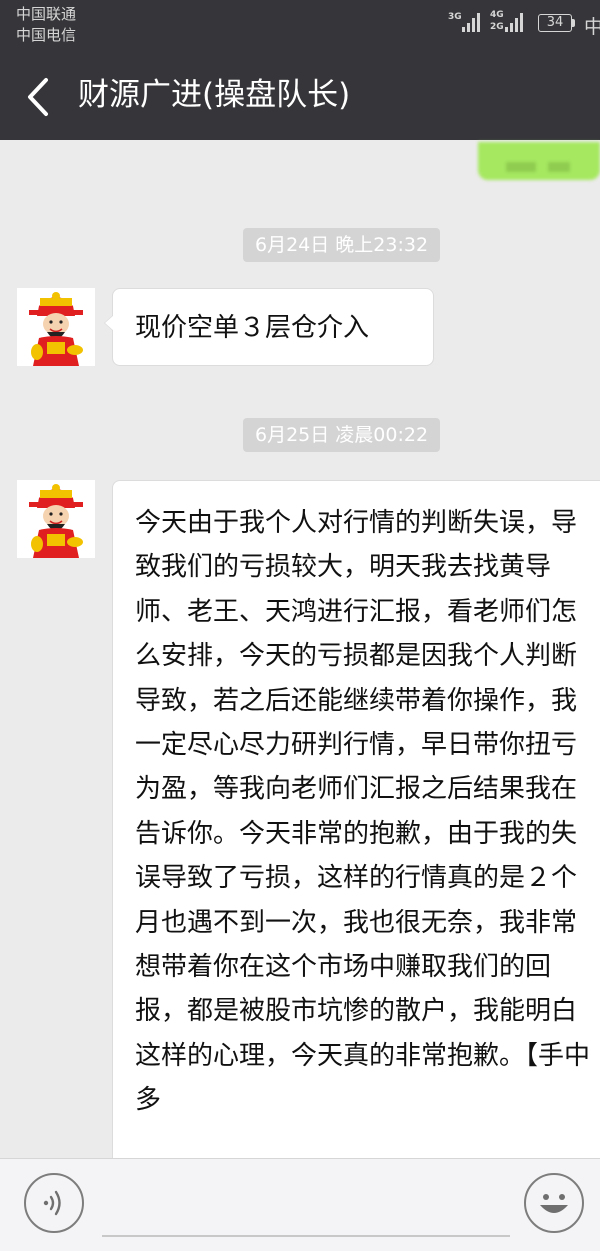  I want to click on battery-level: 34, so click(555, 22).